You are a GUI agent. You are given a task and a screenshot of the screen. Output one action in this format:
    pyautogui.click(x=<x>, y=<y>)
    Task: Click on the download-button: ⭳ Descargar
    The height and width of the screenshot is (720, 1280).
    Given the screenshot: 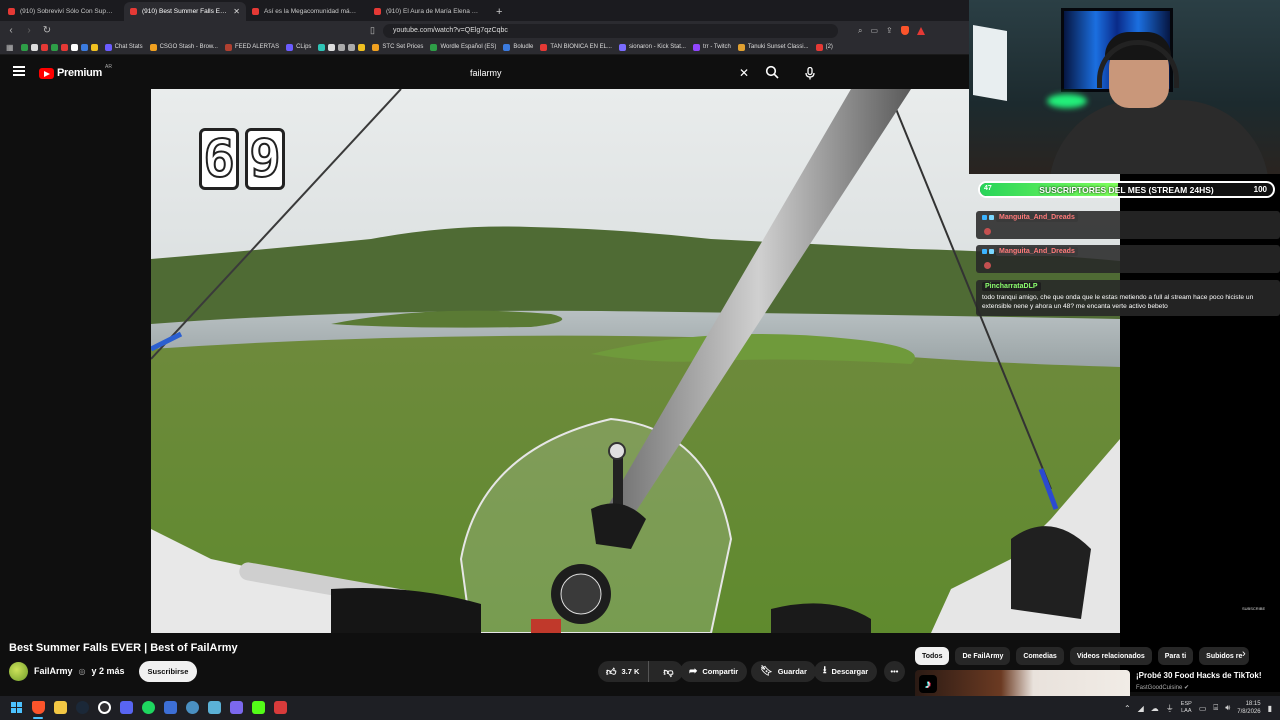 What is the action you would take?
    pyautogui.click(x=846, y=671)
    